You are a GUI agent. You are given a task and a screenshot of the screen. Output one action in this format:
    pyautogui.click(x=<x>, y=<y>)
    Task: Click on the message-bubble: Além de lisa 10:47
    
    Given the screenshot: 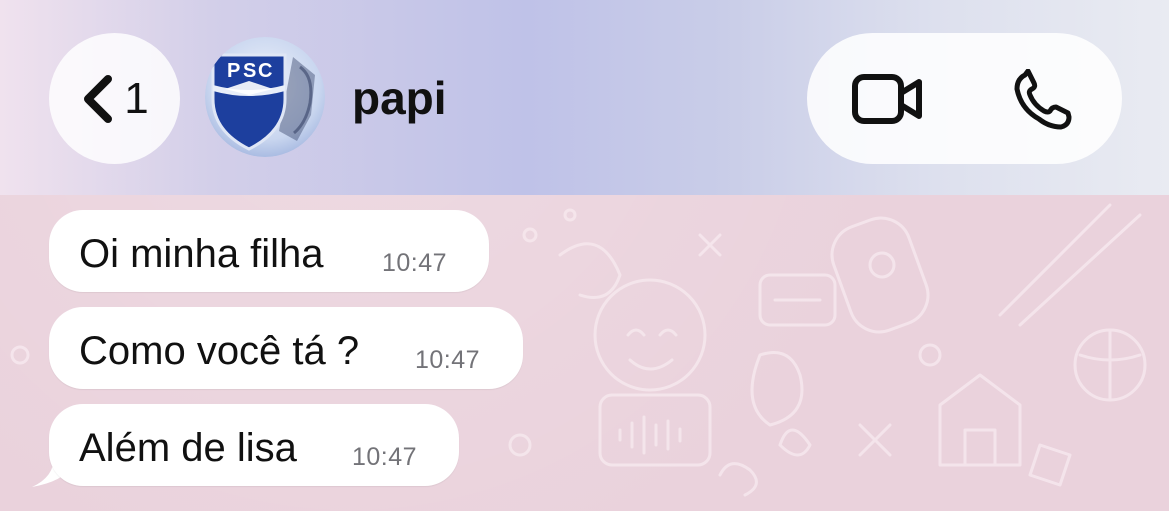 What is the action you would take?
    pyautogui.click(x=254, y=445)
    